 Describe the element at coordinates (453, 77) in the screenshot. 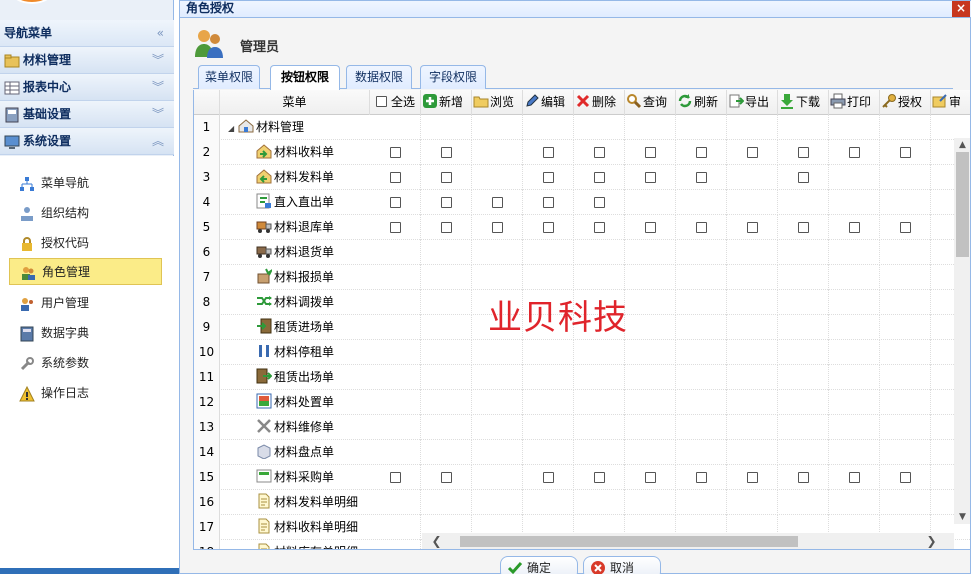

I see `tab-field-permission: 字段权限` at that location.